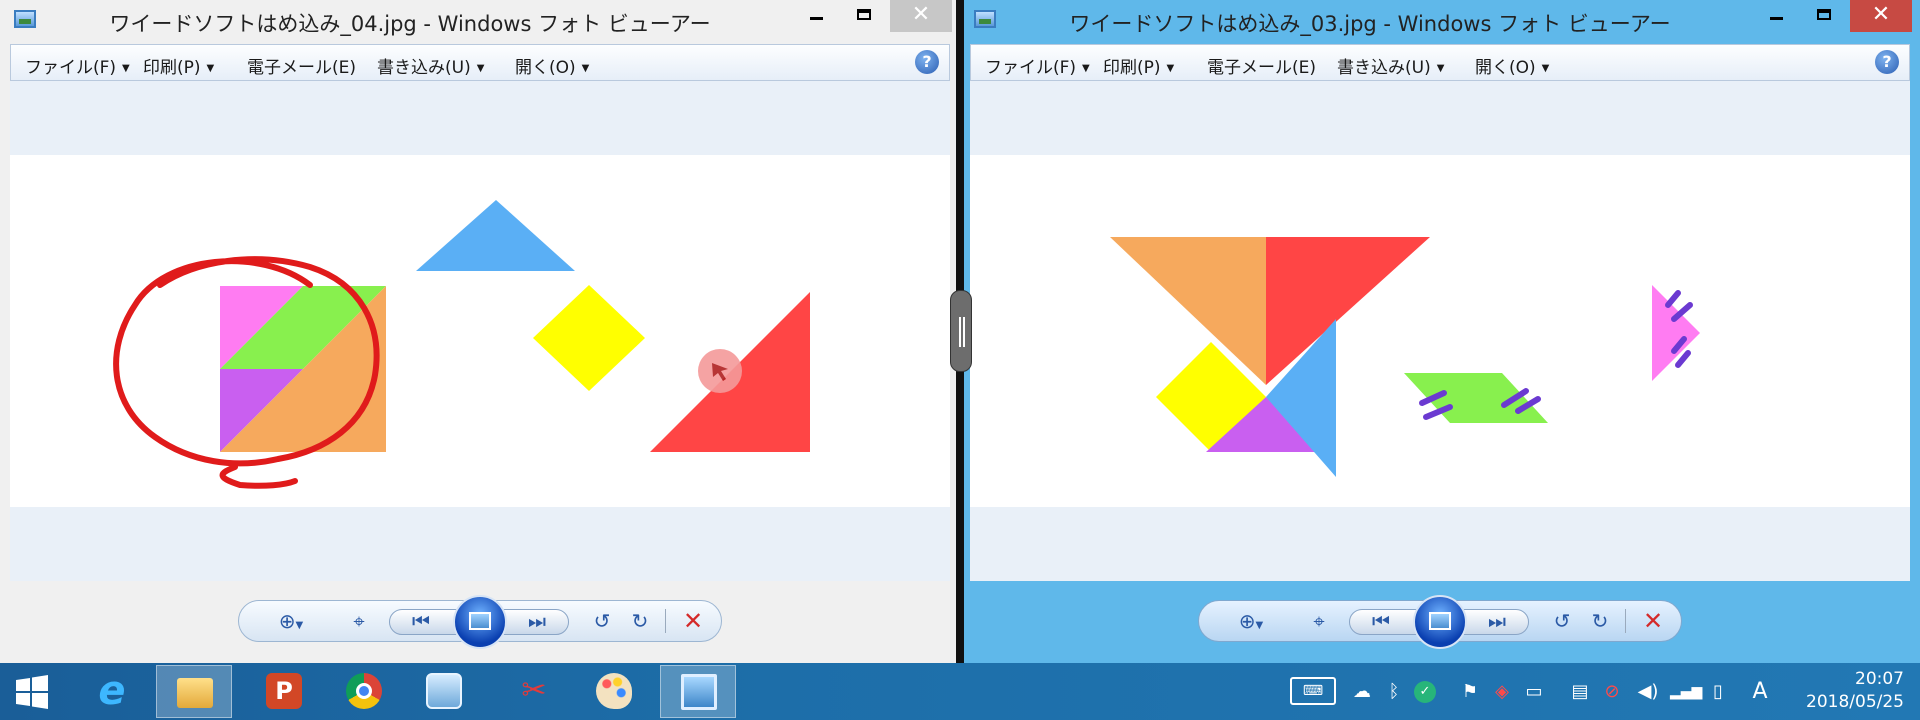 Image resolution: width=1920 pixels, height=720 pixels. Describe the element at coordinates (1580, 692) in the screenshot. I see `network-drive-icon: ▤` at that location.